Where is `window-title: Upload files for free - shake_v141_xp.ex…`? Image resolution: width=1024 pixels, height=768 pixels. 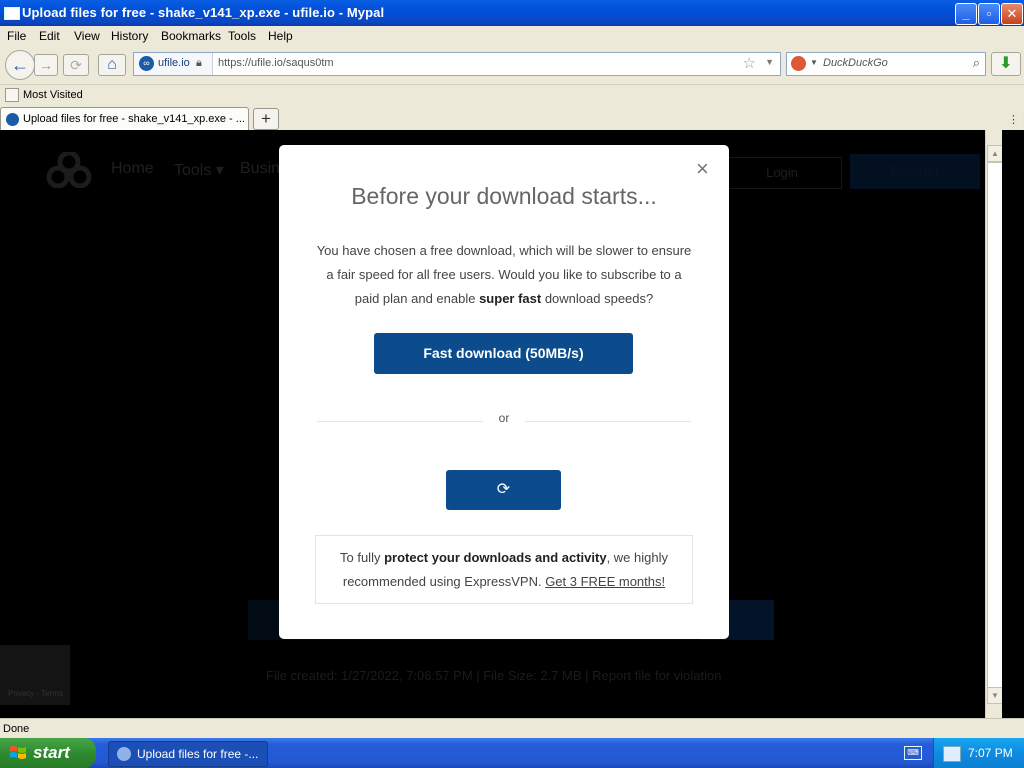
window-title: Upload files for free - shake_v141_xp.ex… is located at coordinates (203, 12).